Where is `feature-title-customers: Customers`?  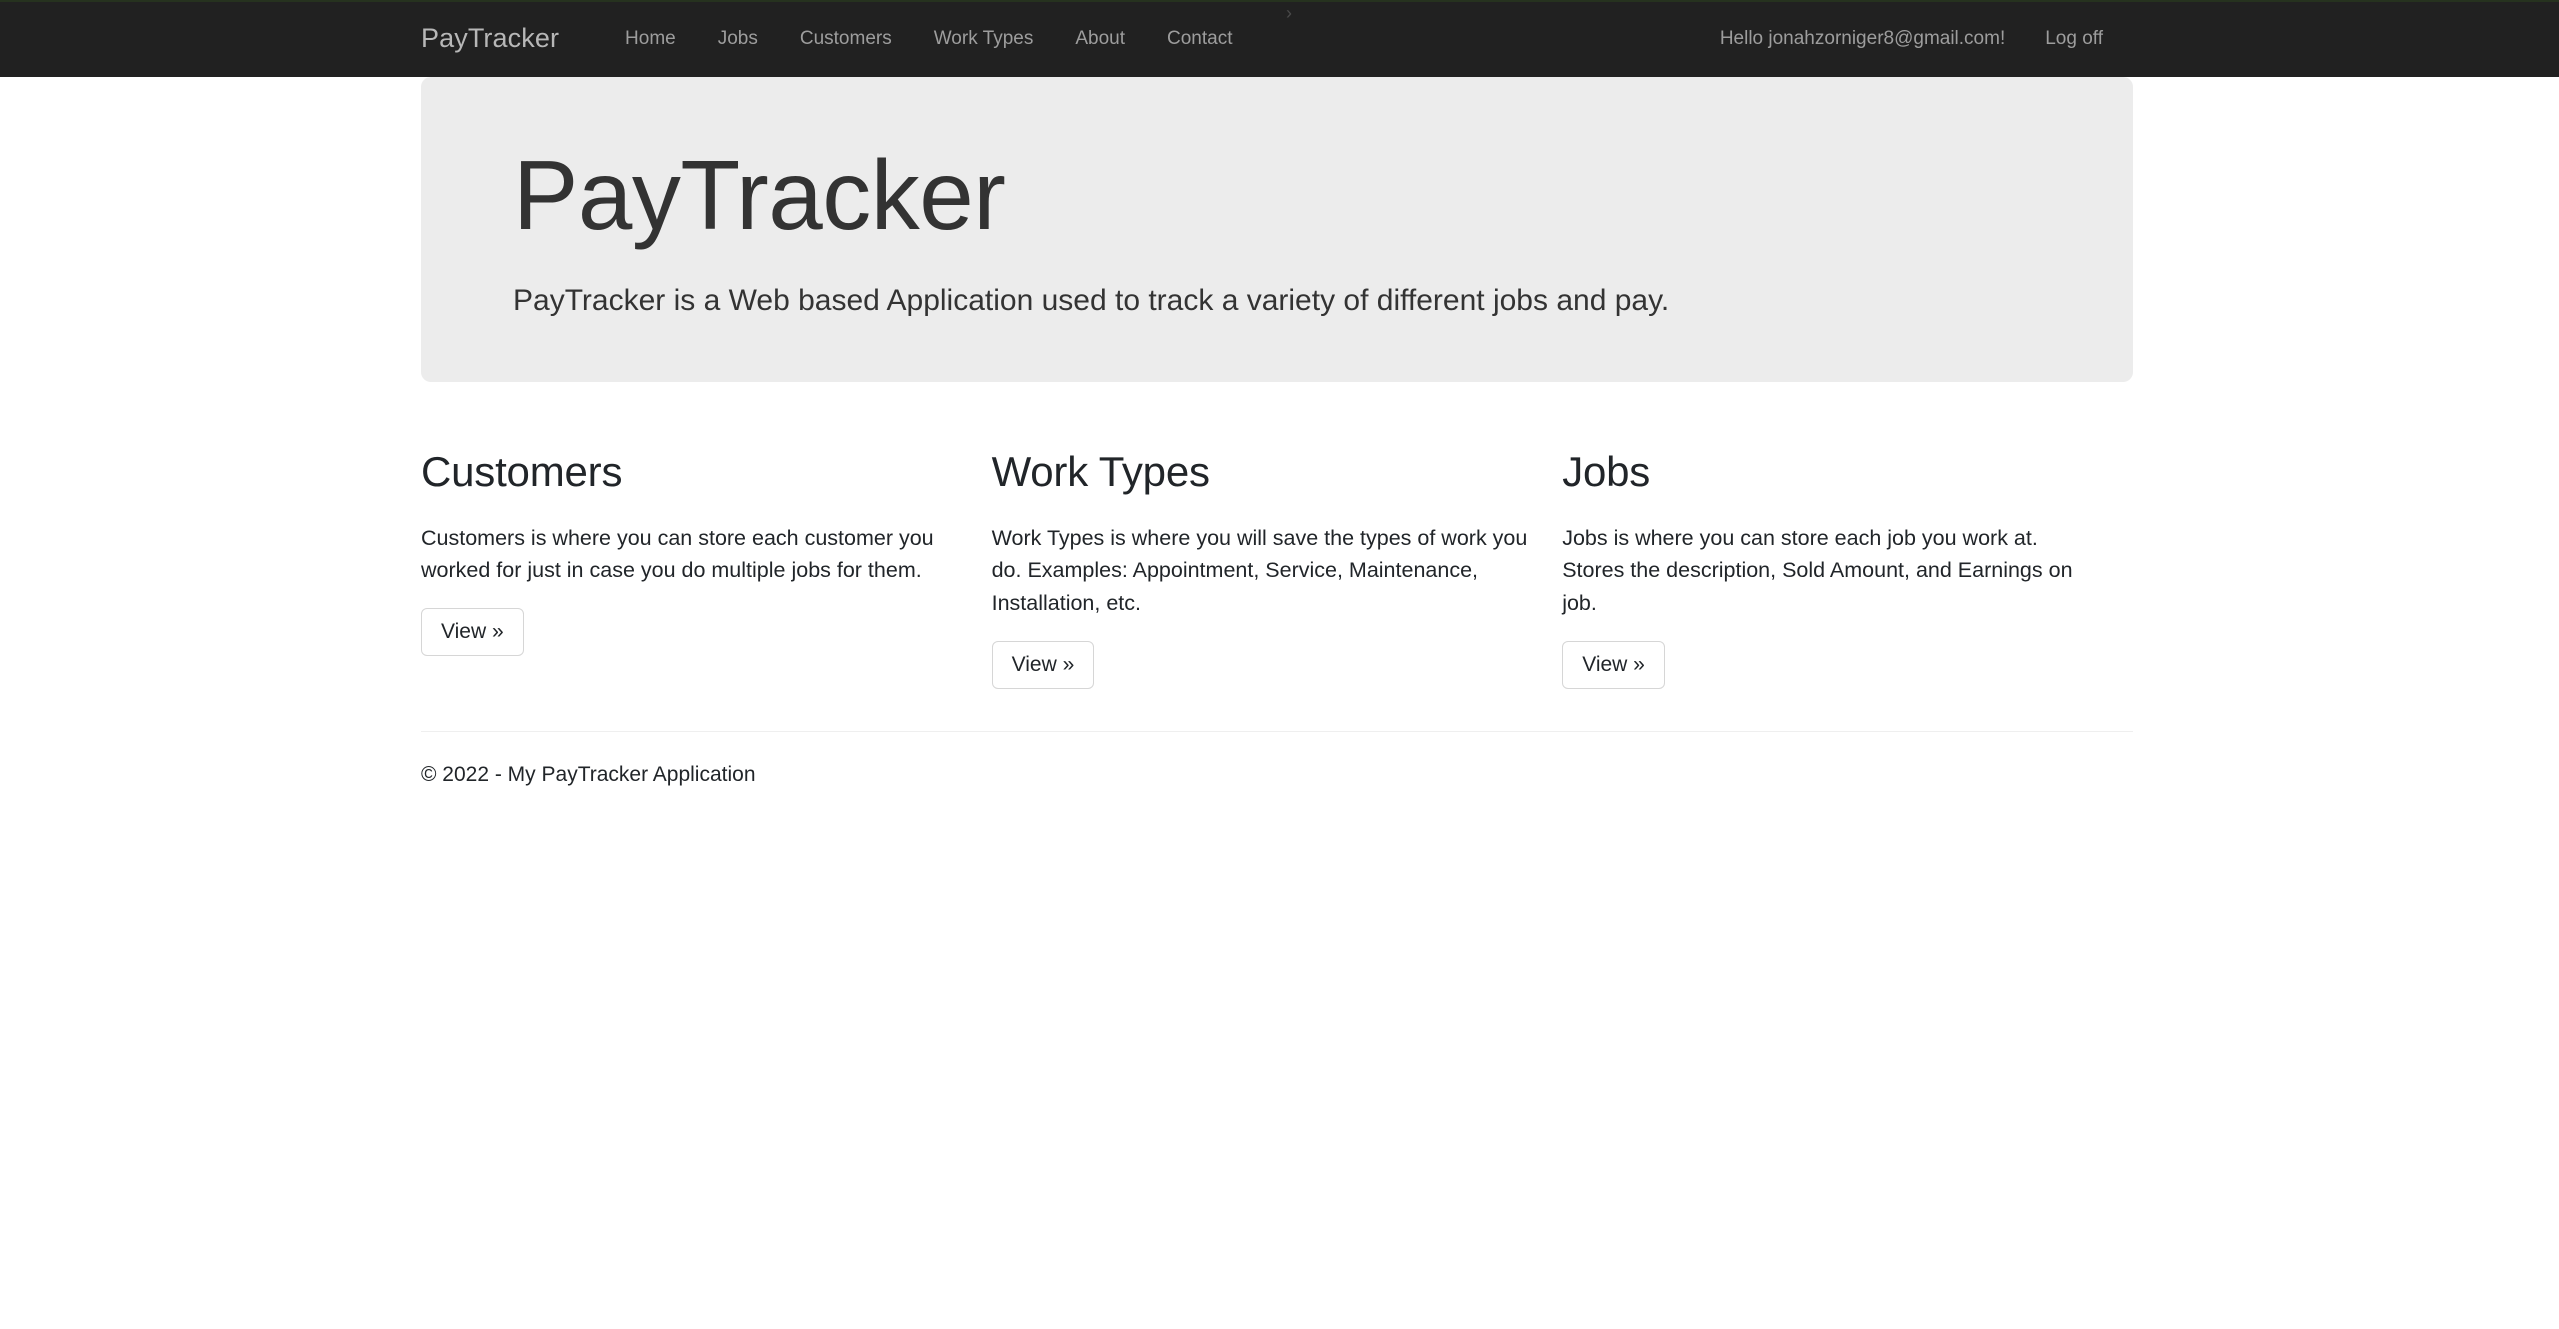 feature-title-customers: Customers is located at coordinates (522, 472).